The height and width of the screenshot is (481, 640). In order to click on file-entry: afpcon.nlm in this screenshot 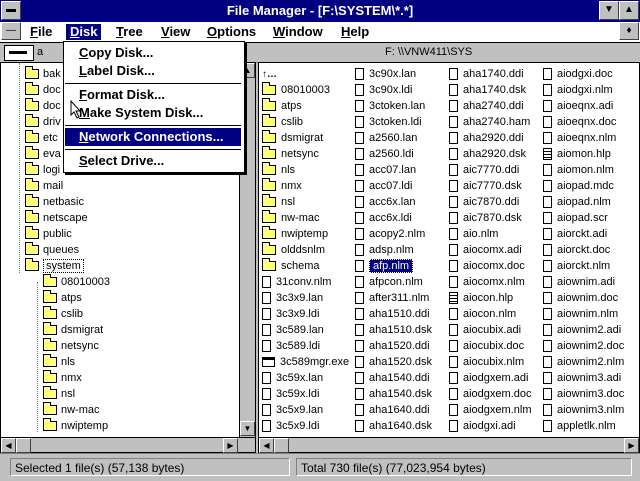, I will do `click(389, 282)`.